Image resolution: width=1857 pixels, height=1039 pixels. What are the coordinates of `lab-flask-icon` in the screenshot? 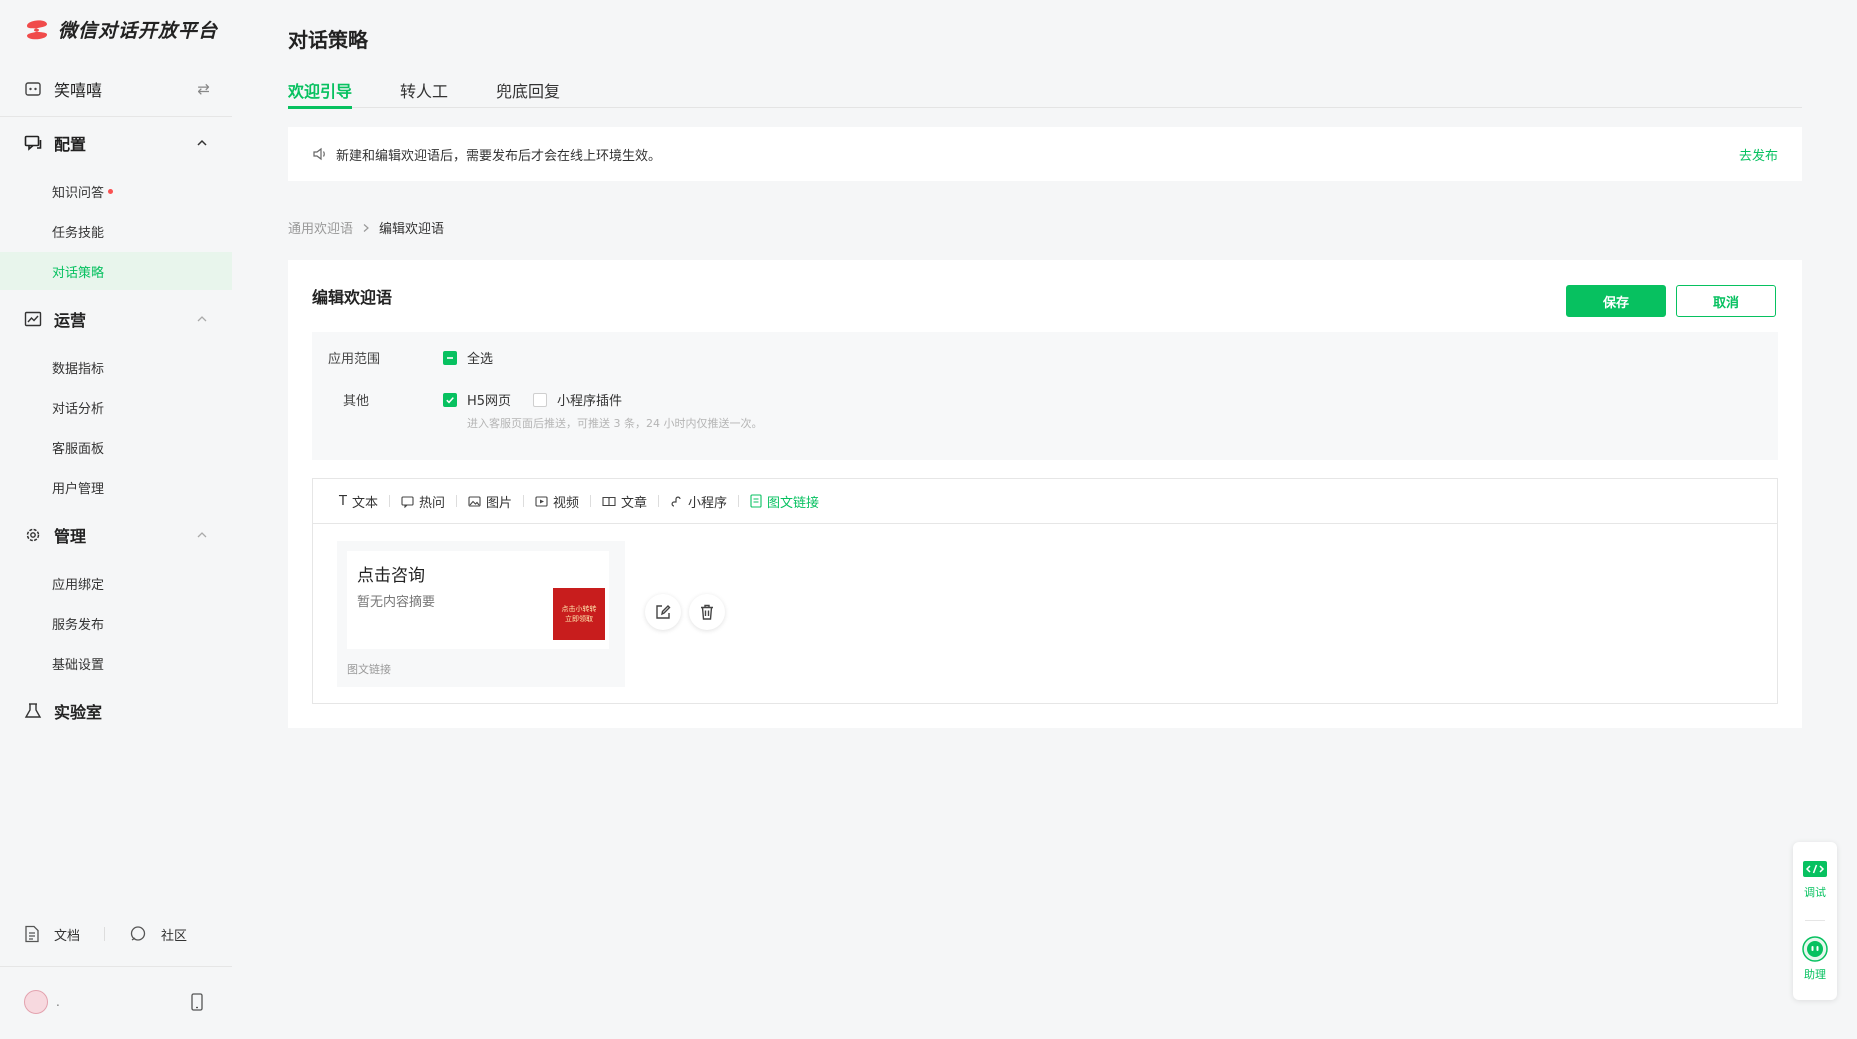 It's located at (33, 710).